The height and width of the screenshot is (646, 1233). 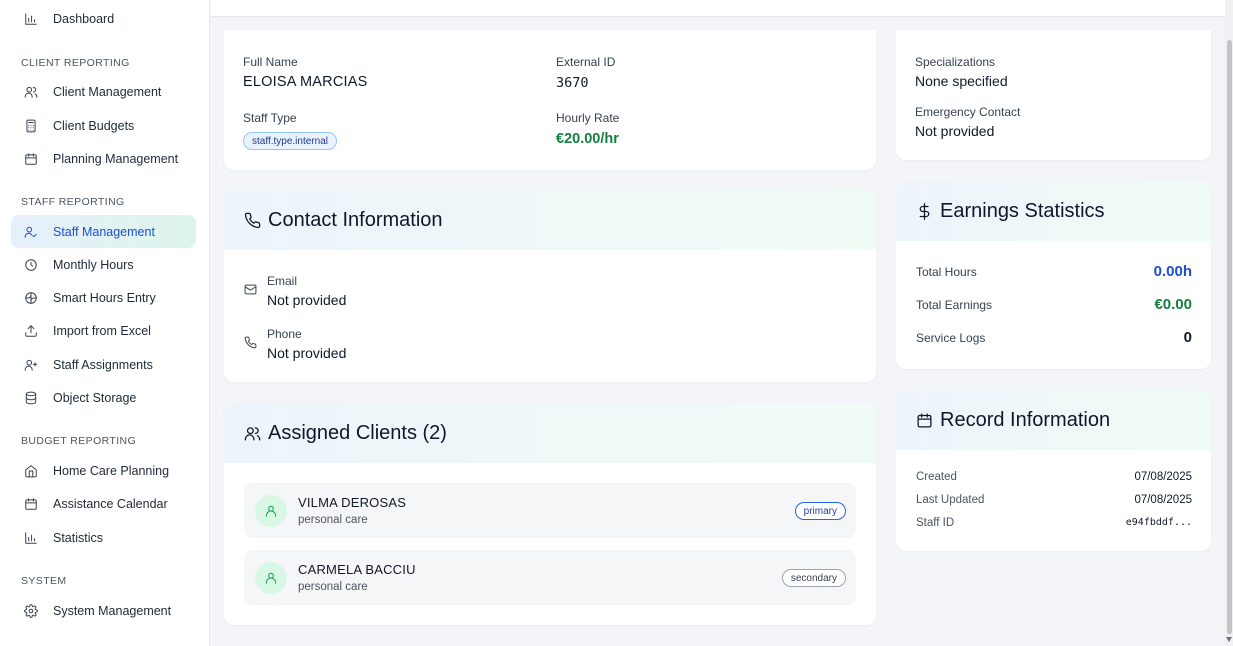 I want to click on gear-icon, so click(x=31, y=610).